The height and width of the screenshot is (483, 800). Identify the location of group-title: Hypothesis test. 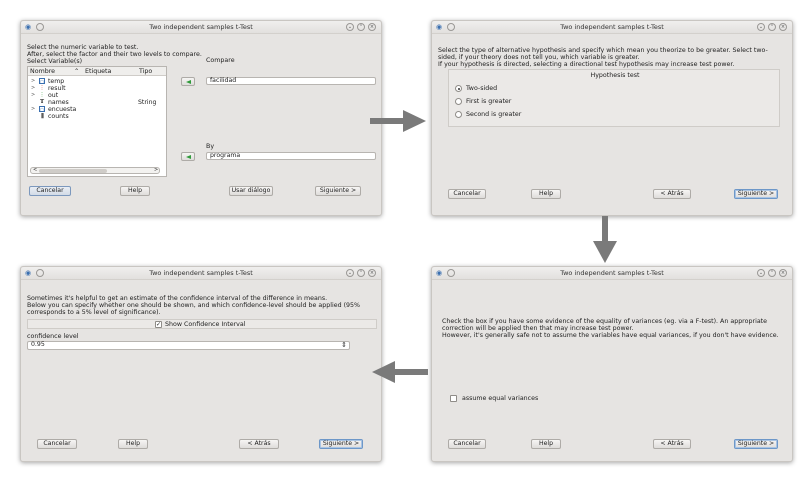
(615, 75).